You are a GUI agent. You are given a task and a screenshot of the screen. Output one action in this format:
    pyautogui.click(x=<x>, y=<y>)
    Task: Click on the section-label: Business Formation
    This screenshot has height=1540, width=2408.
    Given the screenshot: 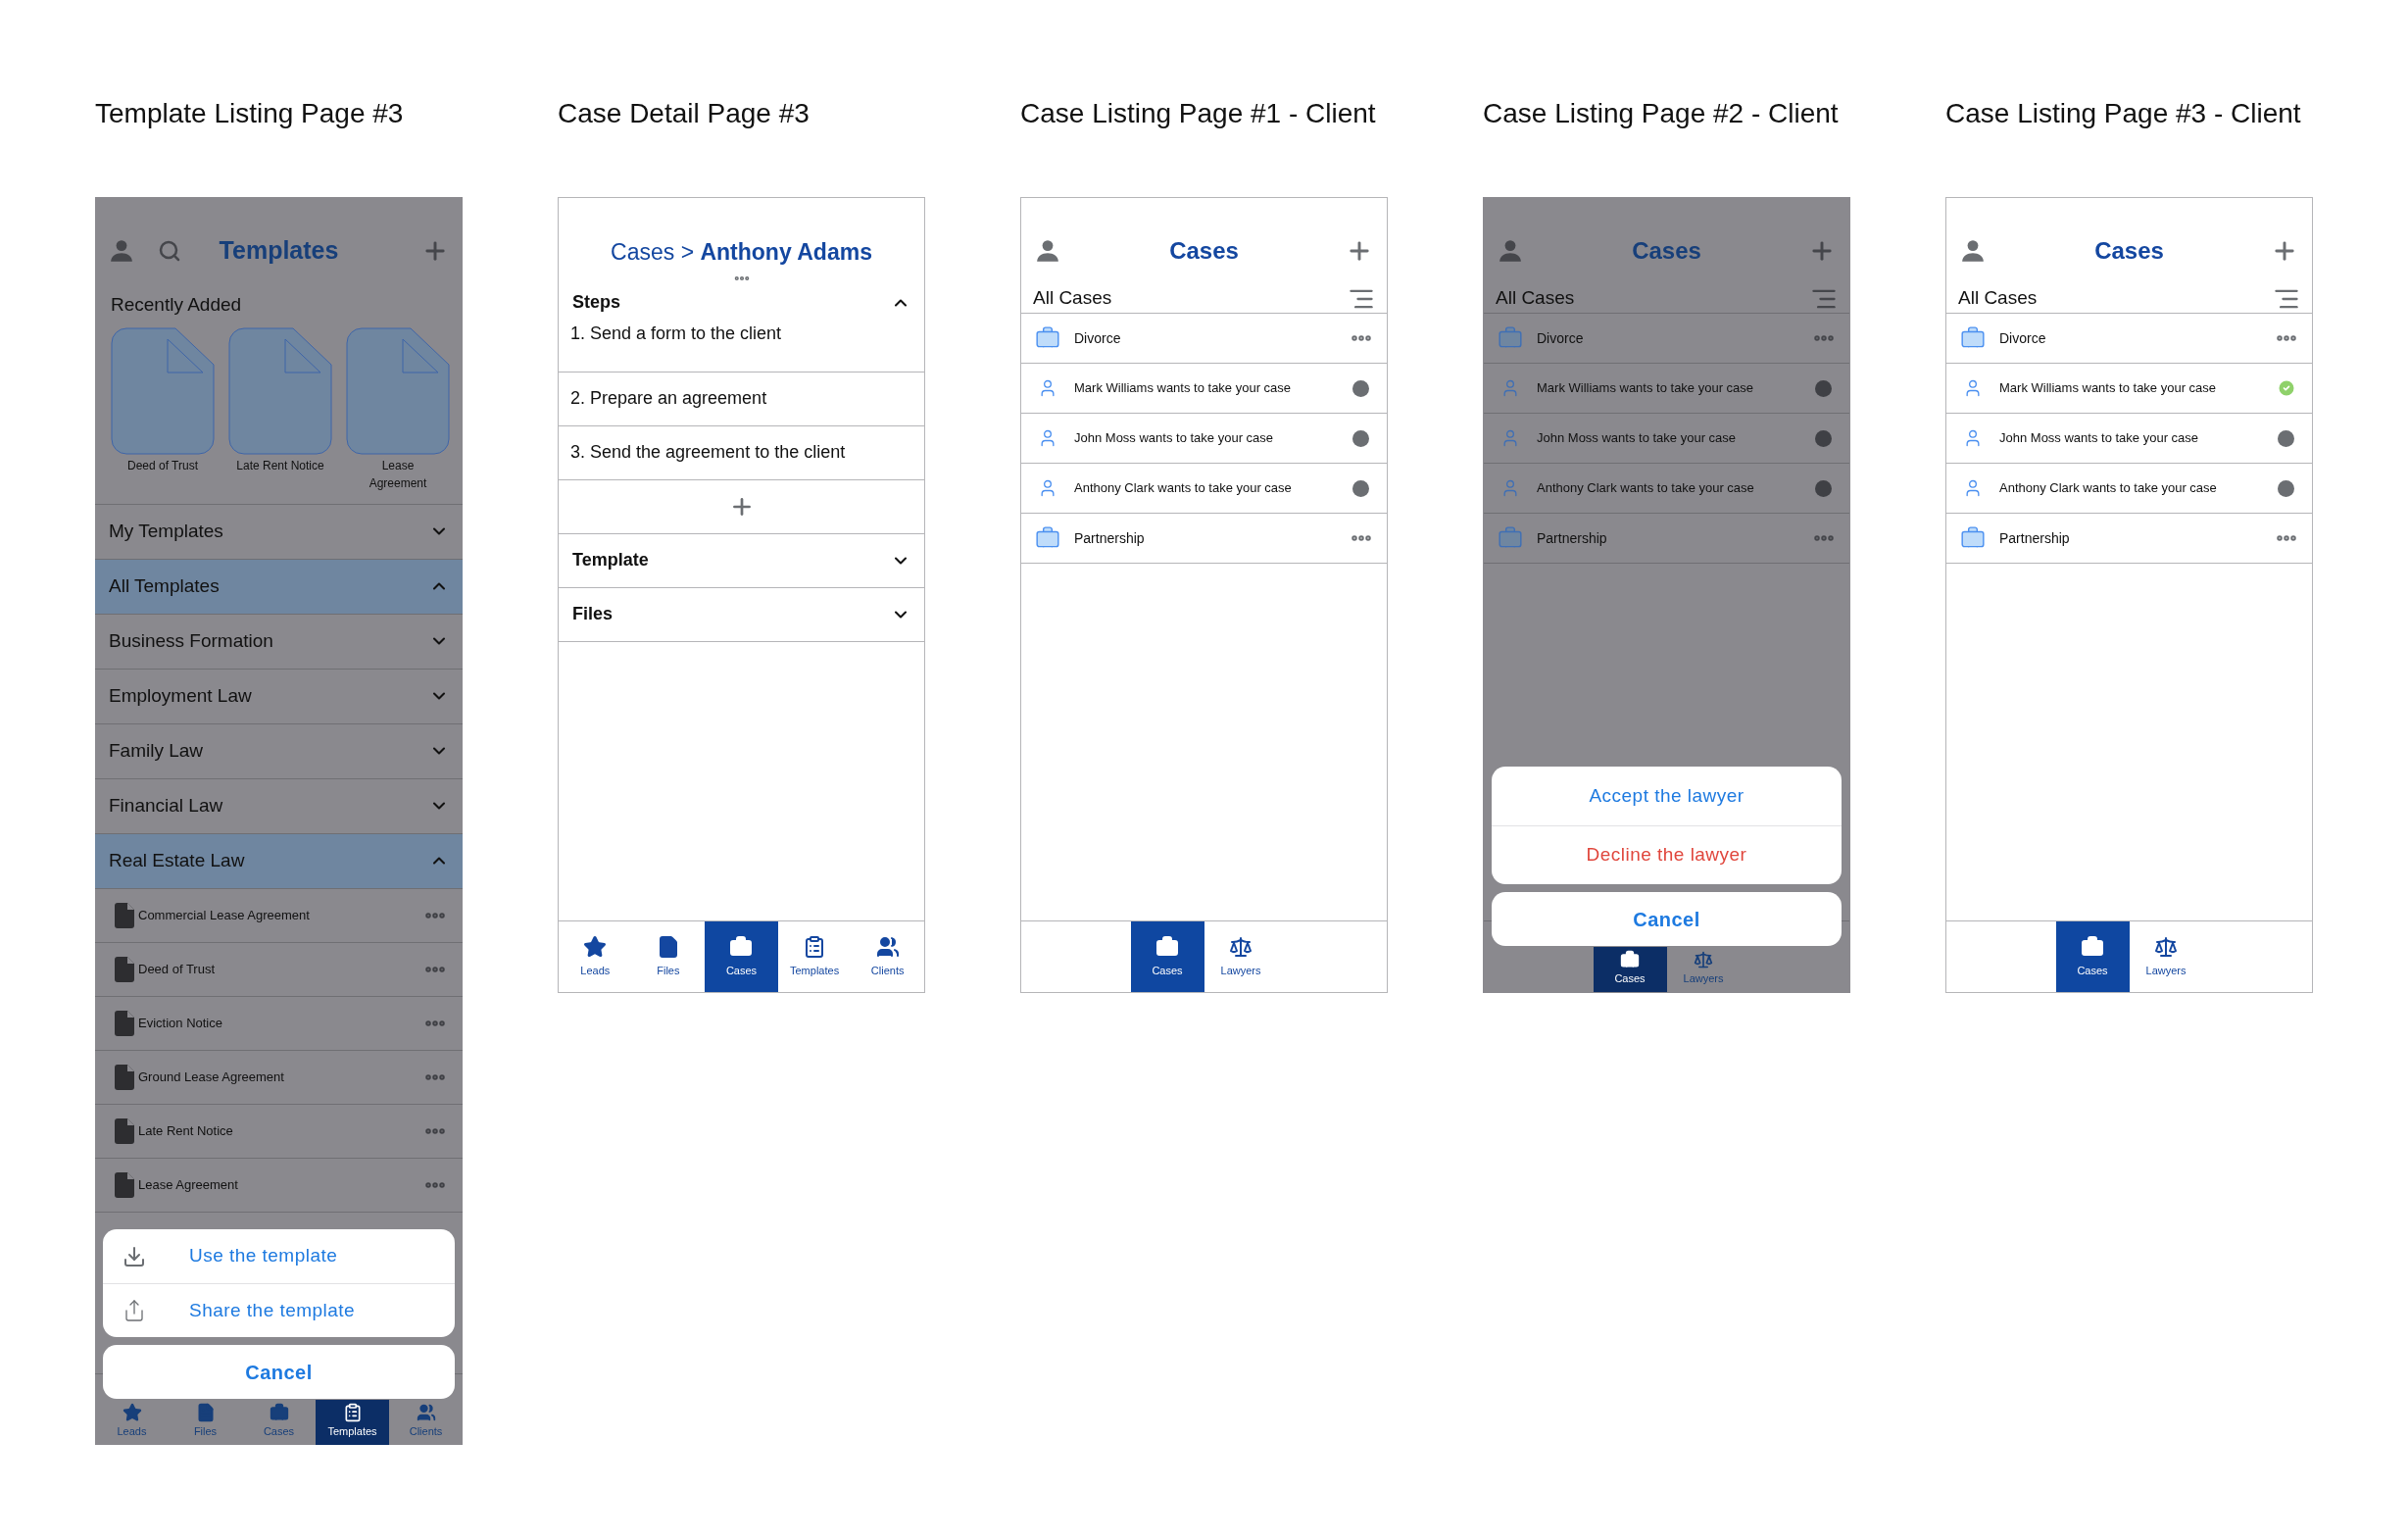 What is the action you would take?
    pyautogui.click(x=191, y=641)
    